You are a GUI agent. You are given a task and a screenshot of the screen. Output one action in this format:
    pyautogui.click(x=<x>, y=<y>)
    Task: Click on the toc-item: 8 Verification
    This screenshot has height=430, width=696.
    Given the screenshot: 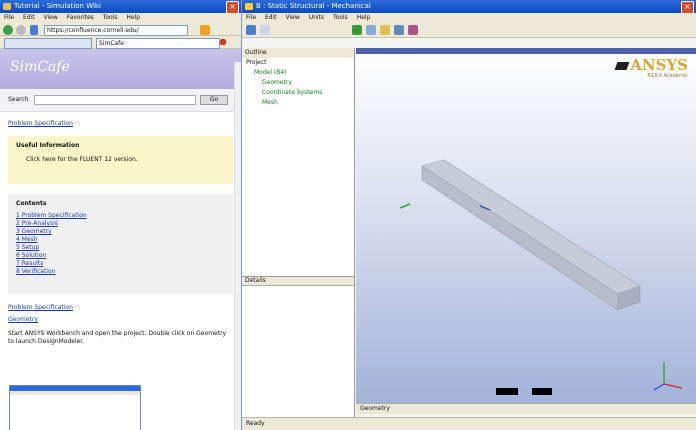 What is the action you would take?
    pyautogui.click(x=120, y=272)
    